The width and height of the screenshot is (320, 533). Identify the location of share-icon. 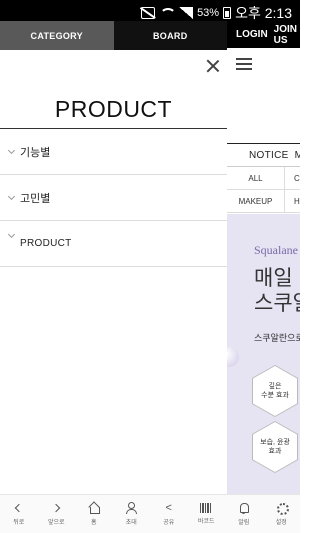
(169, 508).